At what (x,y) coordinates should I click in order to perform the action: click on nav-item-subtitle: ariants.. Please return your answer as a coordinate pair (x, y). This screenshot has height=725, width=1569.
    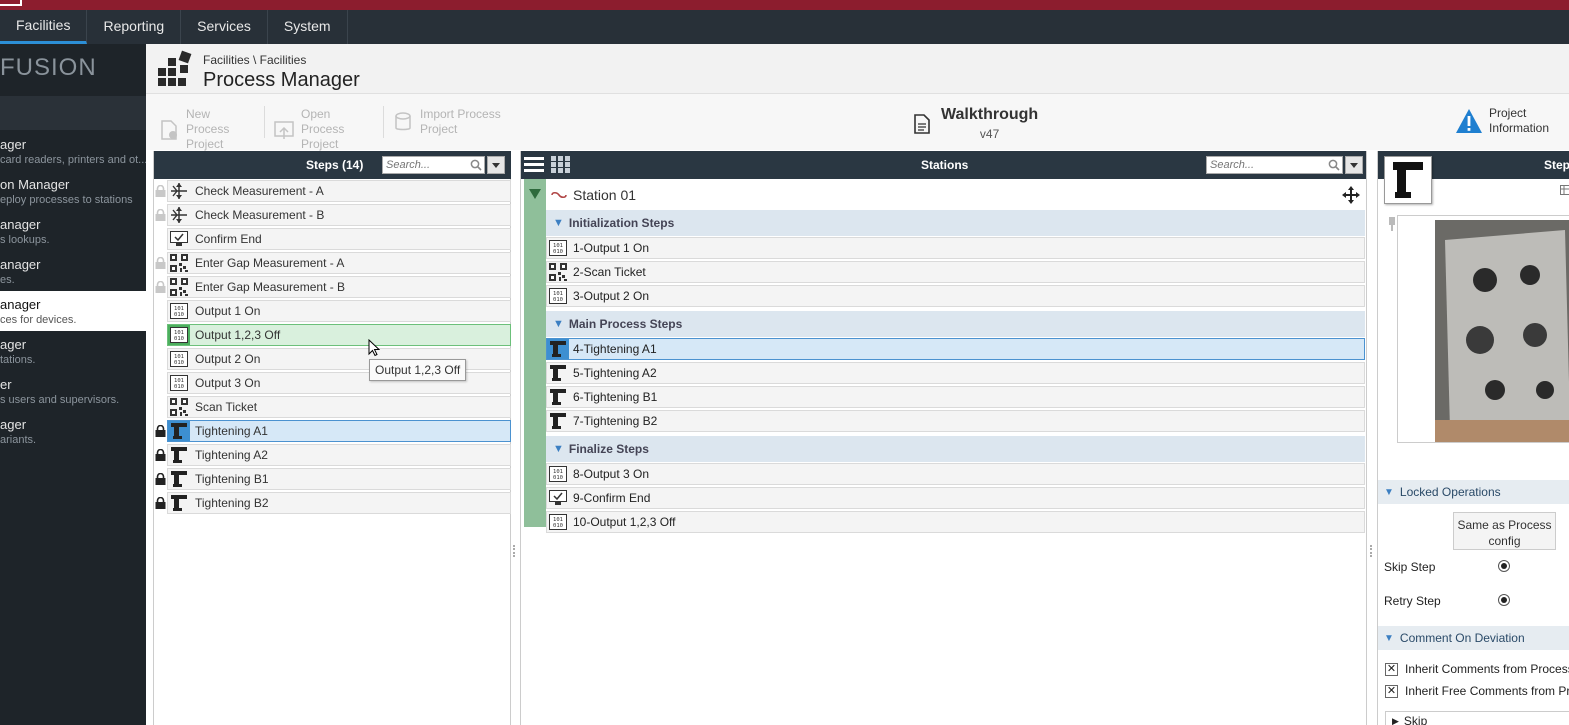
    Looking at the image, I should click on (18, 440).